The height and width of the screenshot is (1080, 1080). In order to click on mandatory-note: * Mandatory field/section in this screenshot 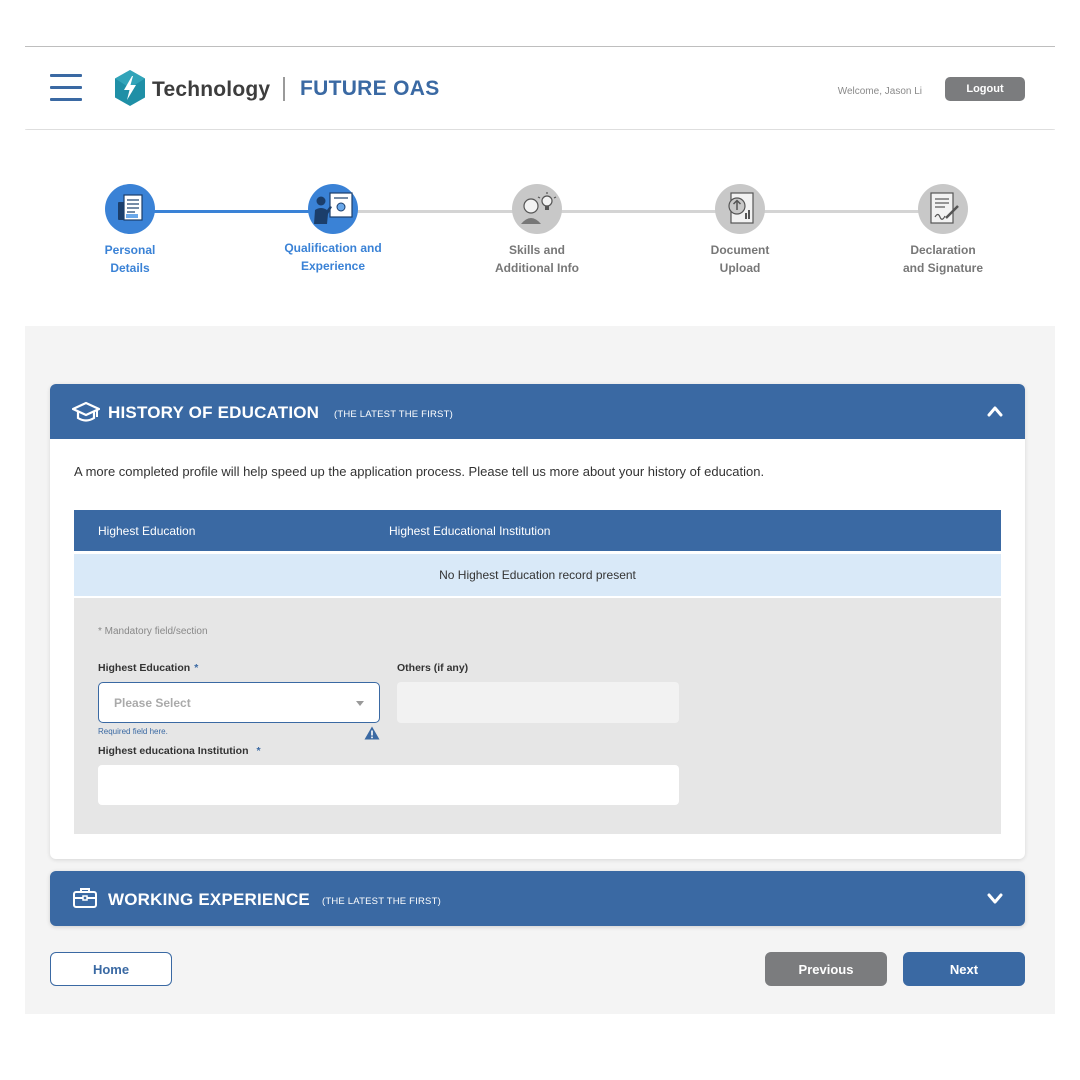, I will do `click(153, 631)`.